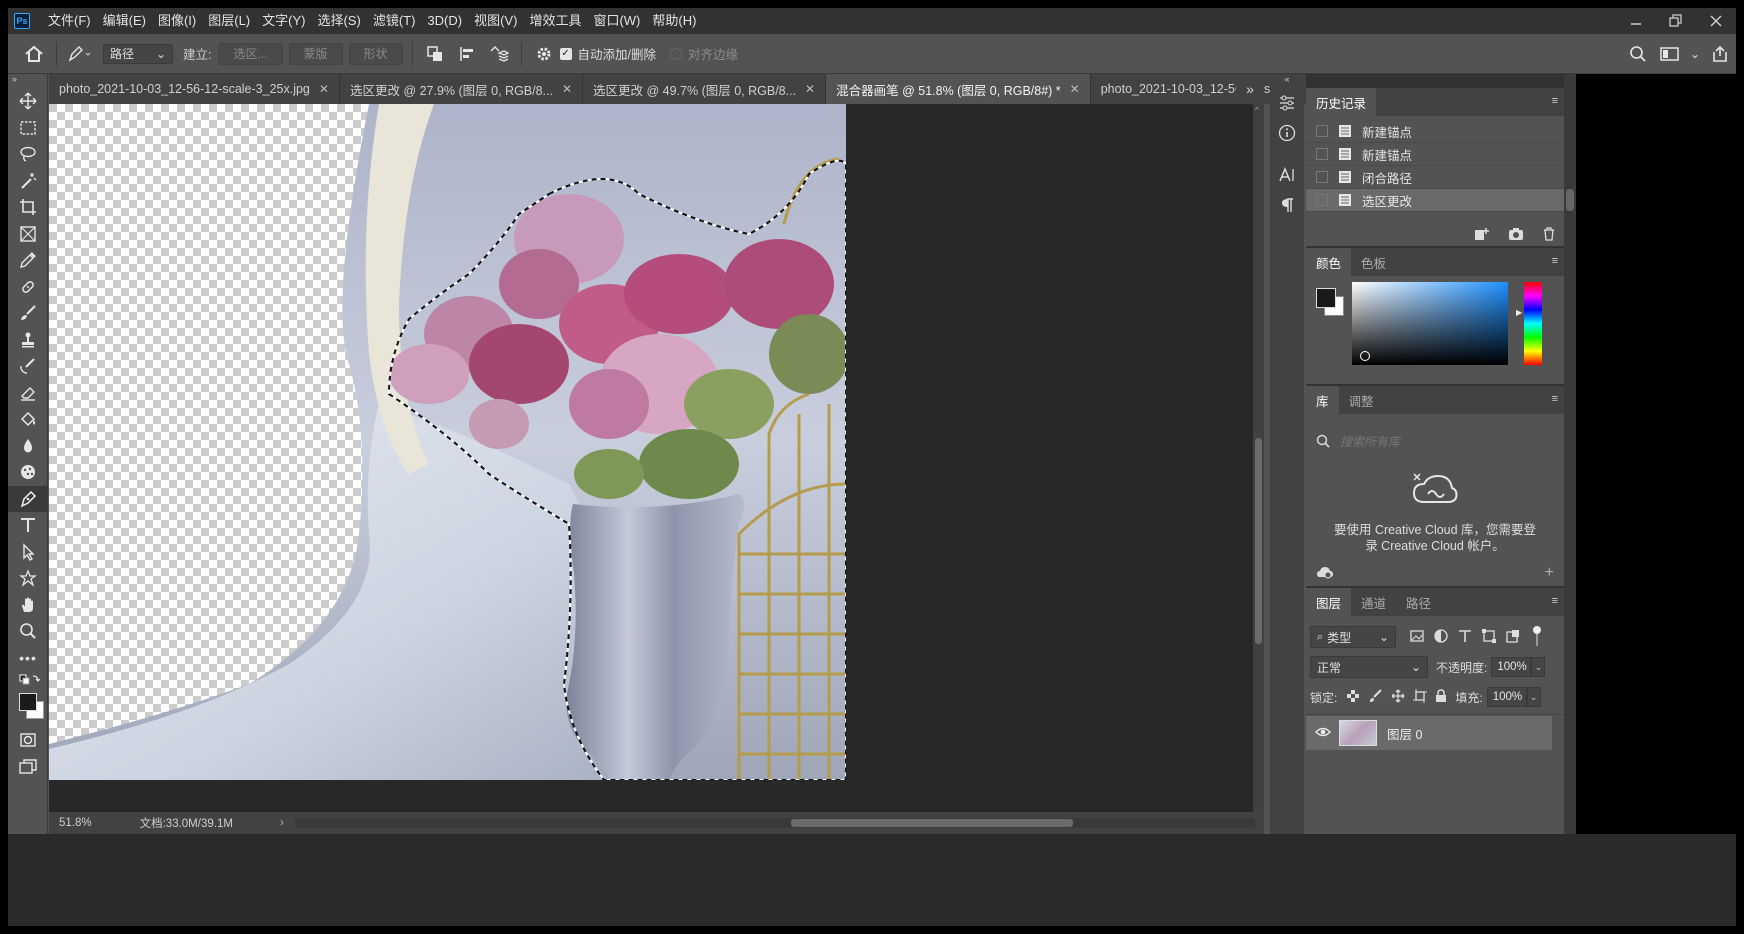 The width and height of the screenshot is (1744, 934). Describe the element at coordinates (1418, 602) in the screenshot. I see `tab-paths: 路径` at that location.